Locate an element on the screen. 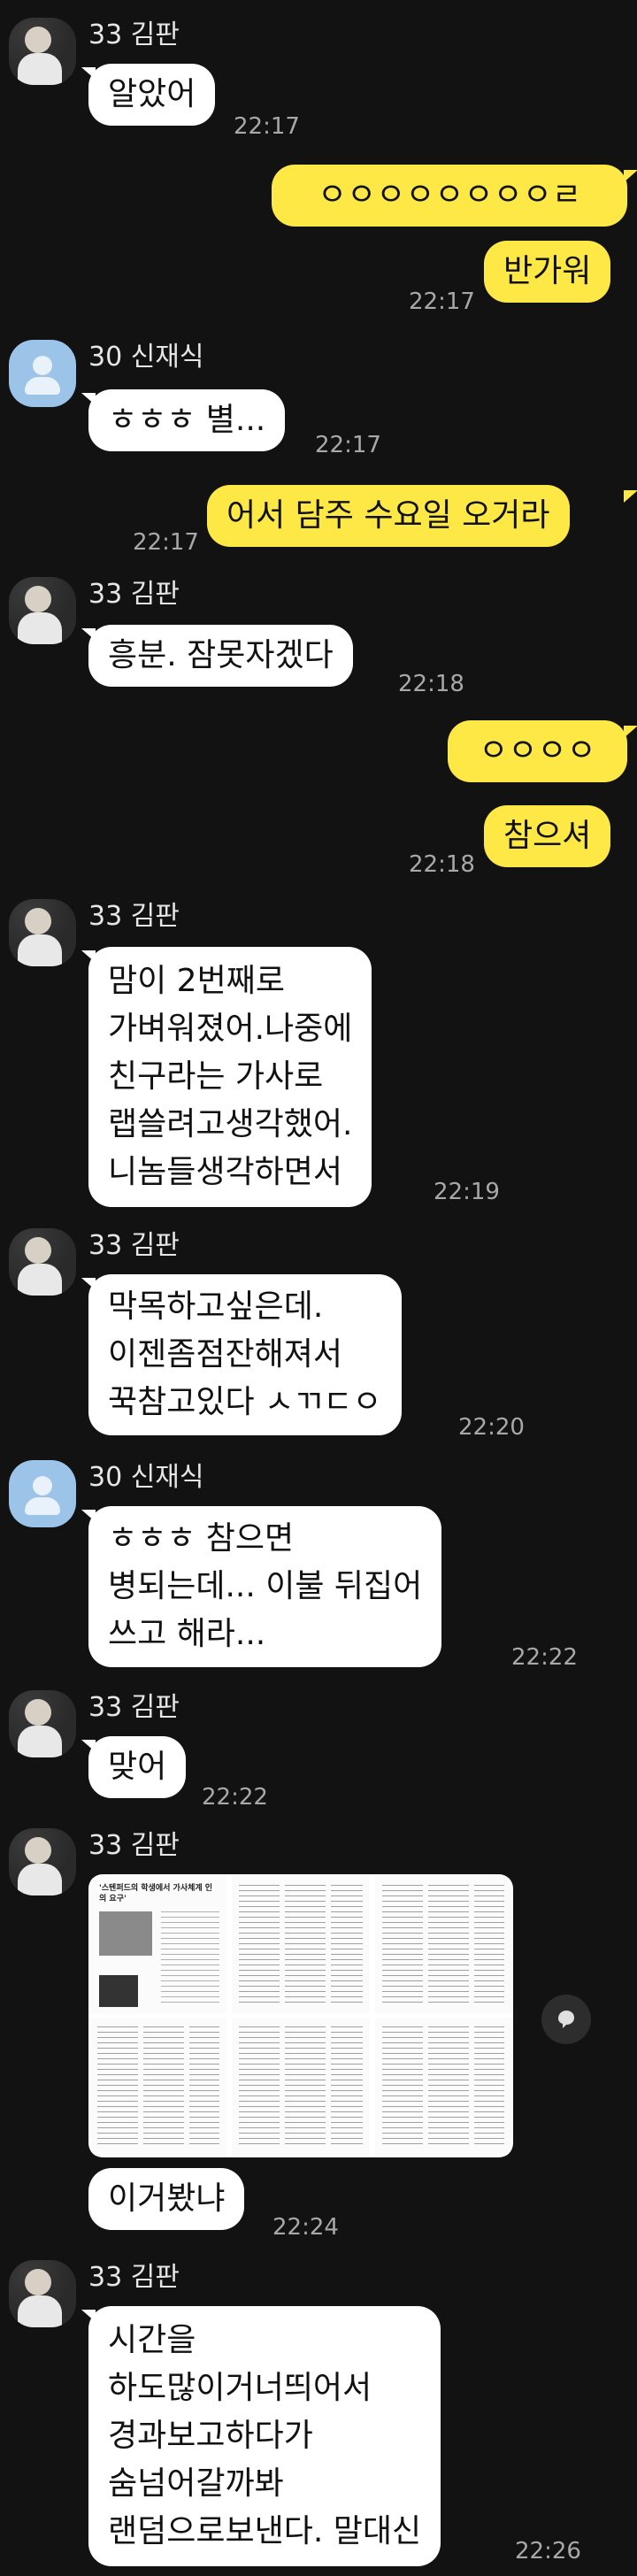  message-bubble: 막목하고싶은데. 이젠좀점잔해져서 꾹참고있다 ㅅㄲㄷㅇ is located at coordinates (245, 1354).